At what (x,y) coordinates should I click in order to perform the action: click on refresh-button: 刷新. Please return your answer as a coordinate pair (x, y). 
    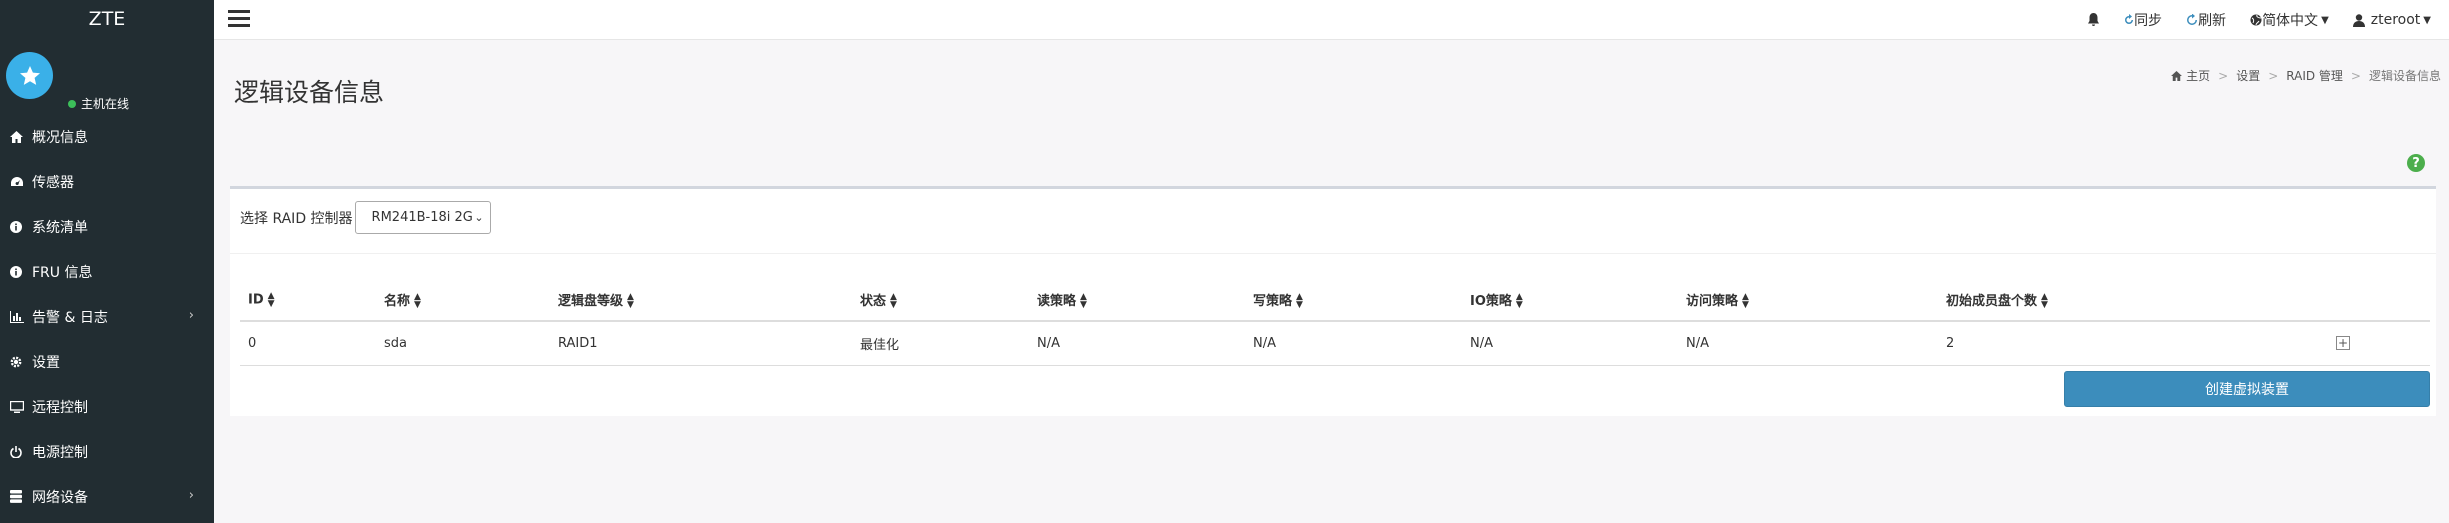
    Looking at the image, I should click on (2206, 20).